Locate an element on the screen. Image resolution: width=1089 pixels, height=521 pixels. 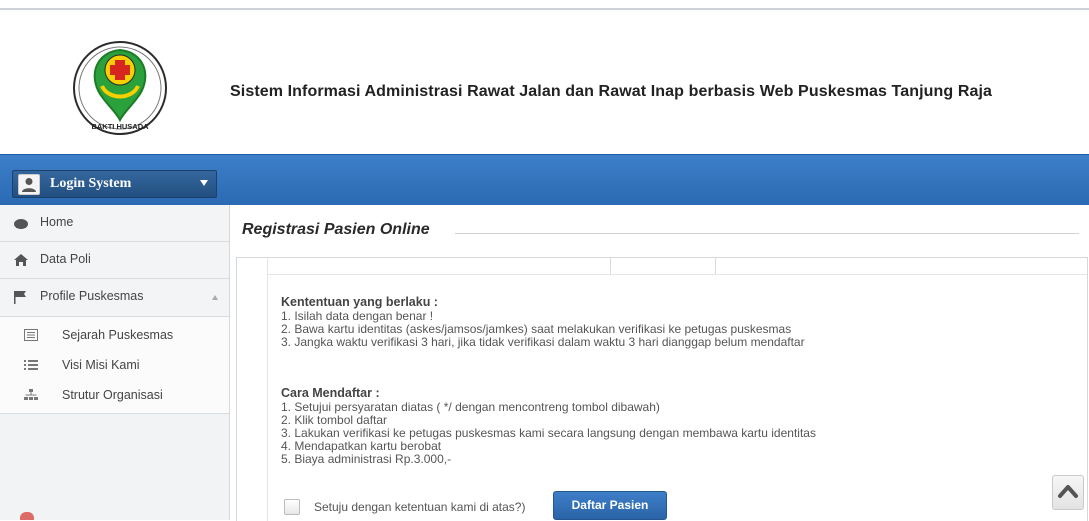
sidebar-item-label: Strutur Organisasi is located at coordinates (112, 395).